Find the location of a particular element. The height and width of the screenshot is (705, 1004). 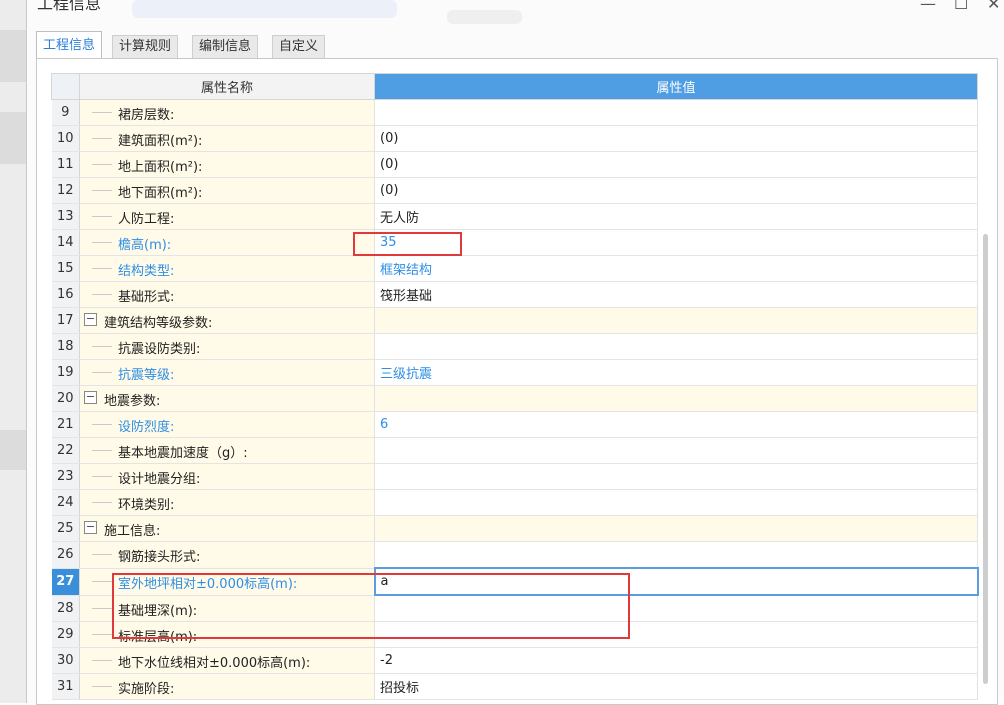

table-row: 28 基础埋深(m): is located at coordinates (514, 608).